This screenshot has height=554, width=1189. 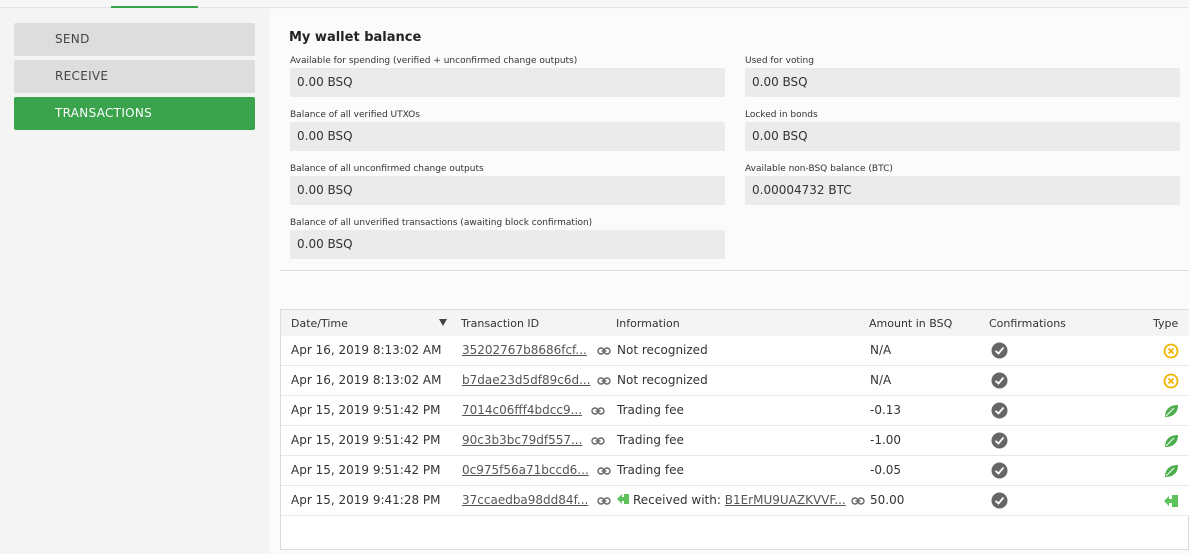 I want to click on sort-desc-icon, so click(x=443, y=322).